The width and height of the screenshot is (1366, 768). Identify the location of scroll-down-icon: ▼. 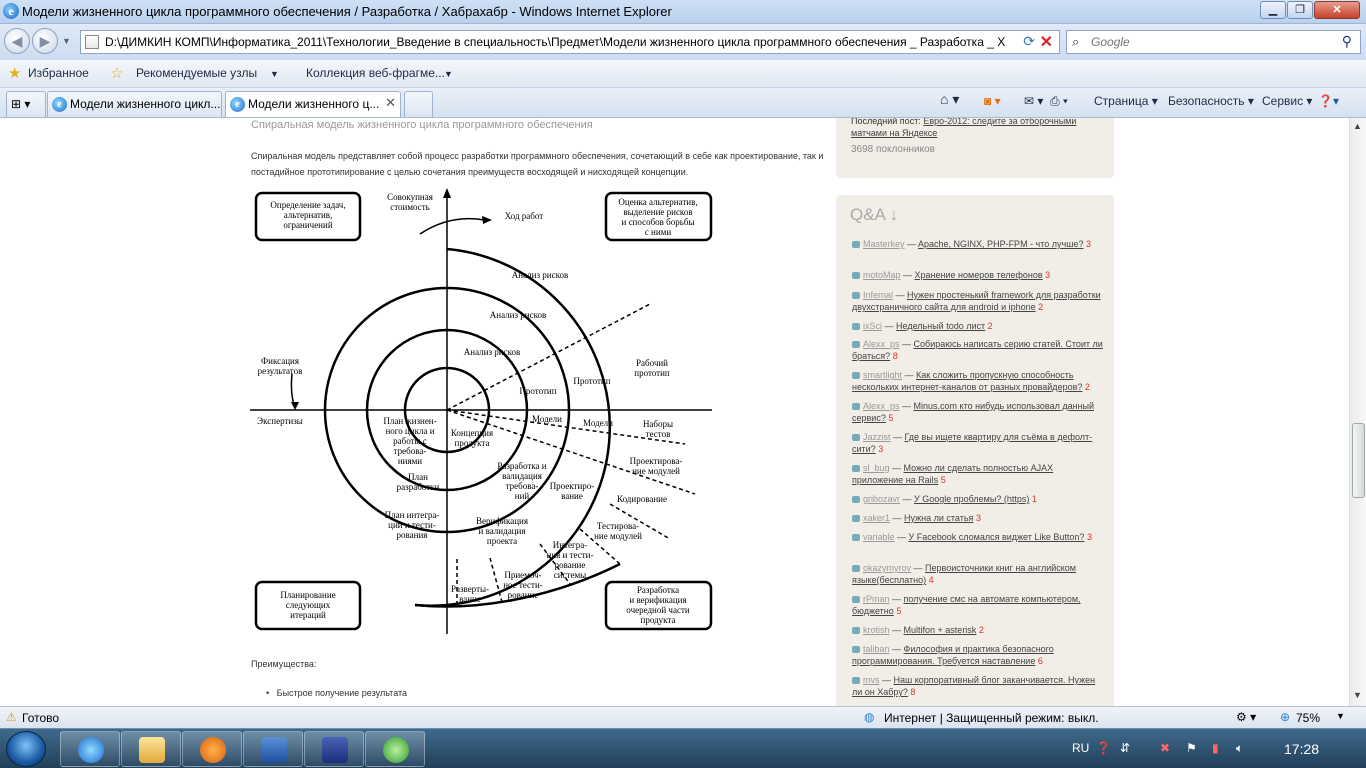
(1357, 695).